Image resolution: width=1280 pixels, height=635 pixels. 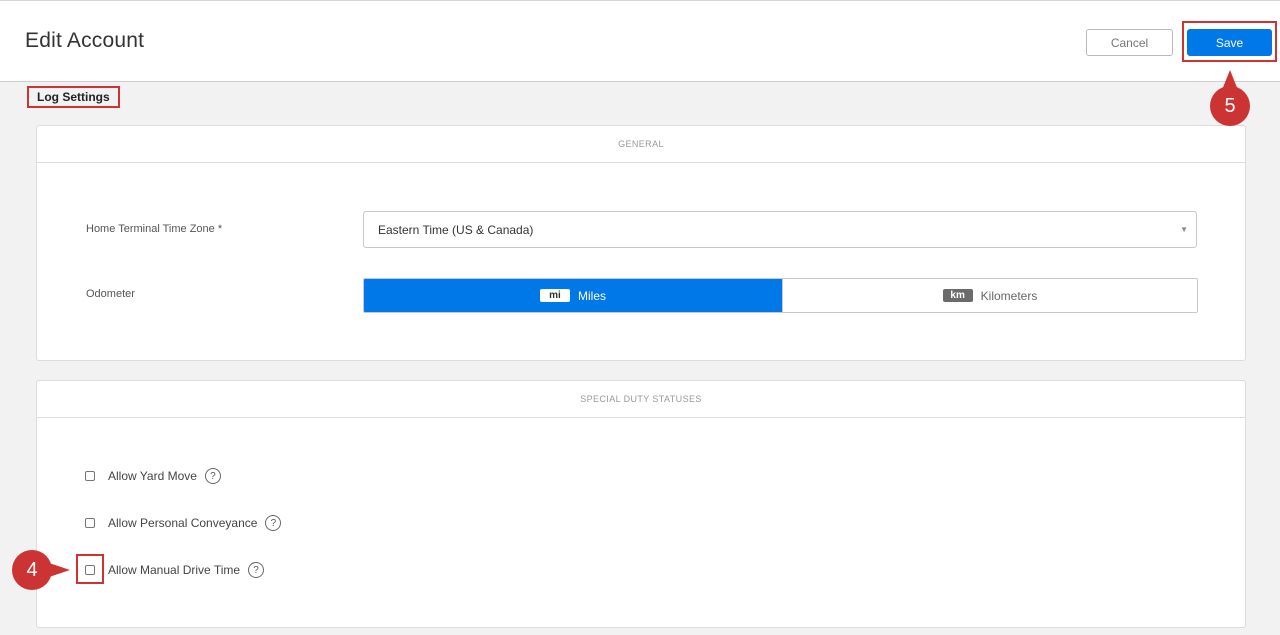 I want to click on timezone-select: Eastern Time (US & Canada) ▼, so click(x=780, y=229).